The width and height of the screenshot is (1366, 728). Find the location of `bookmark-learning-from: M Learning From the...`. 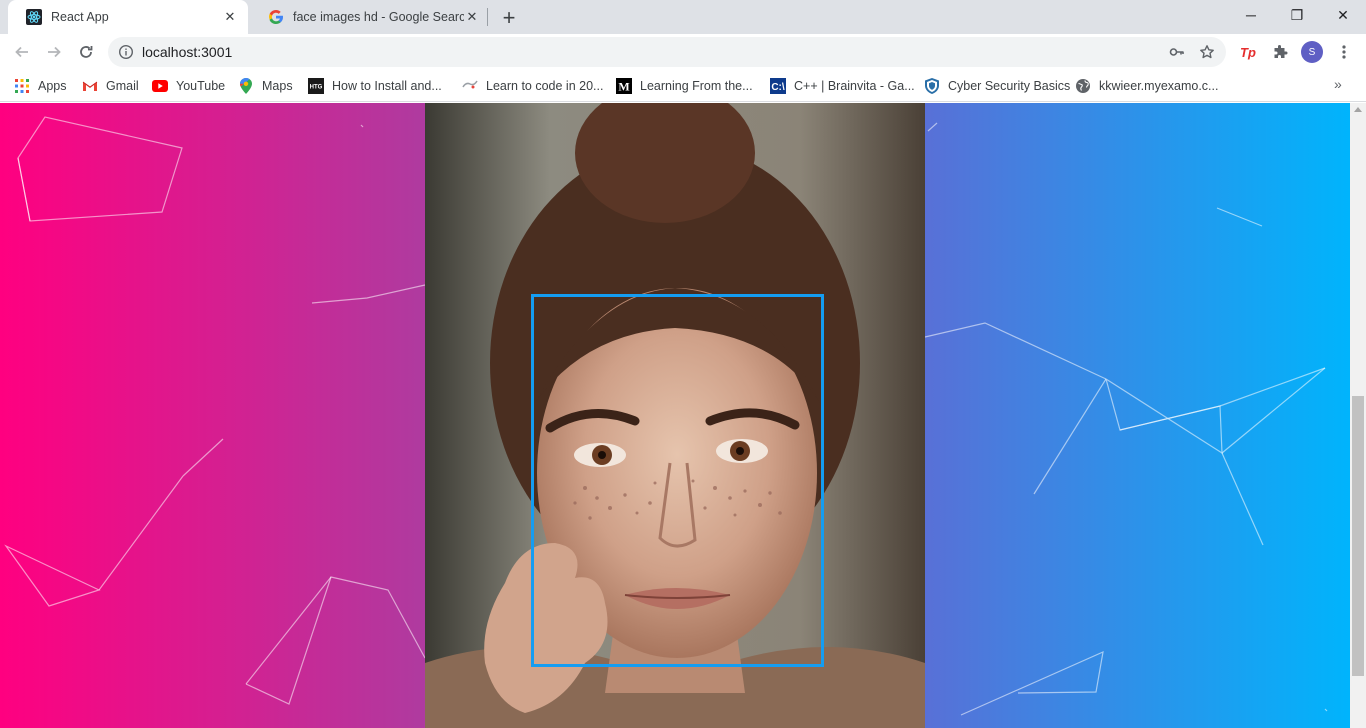

bookmark-learning-from: M Learning From the... is located at coordinates (684, 86).